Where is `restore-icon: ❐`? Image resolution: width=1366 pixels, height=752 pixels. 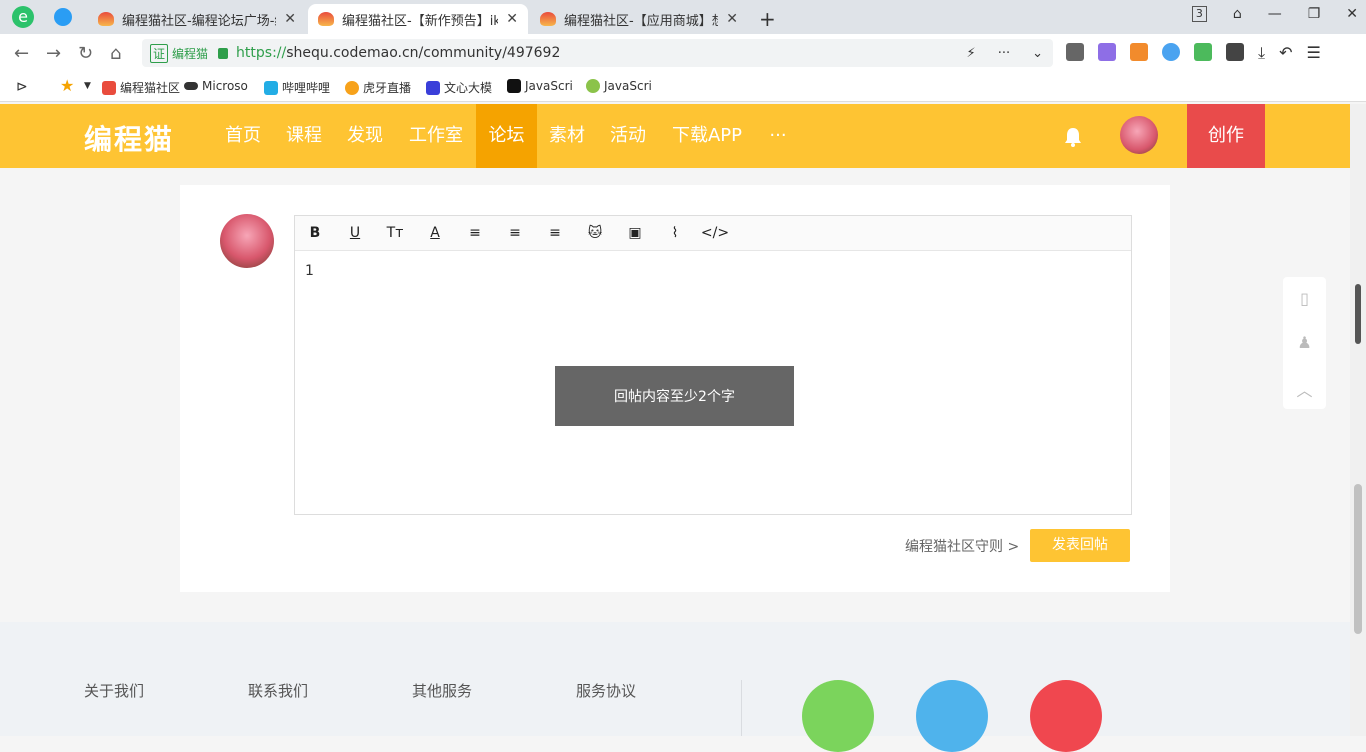
restore-icon: ❐ is located at coordinates (1314, 14).